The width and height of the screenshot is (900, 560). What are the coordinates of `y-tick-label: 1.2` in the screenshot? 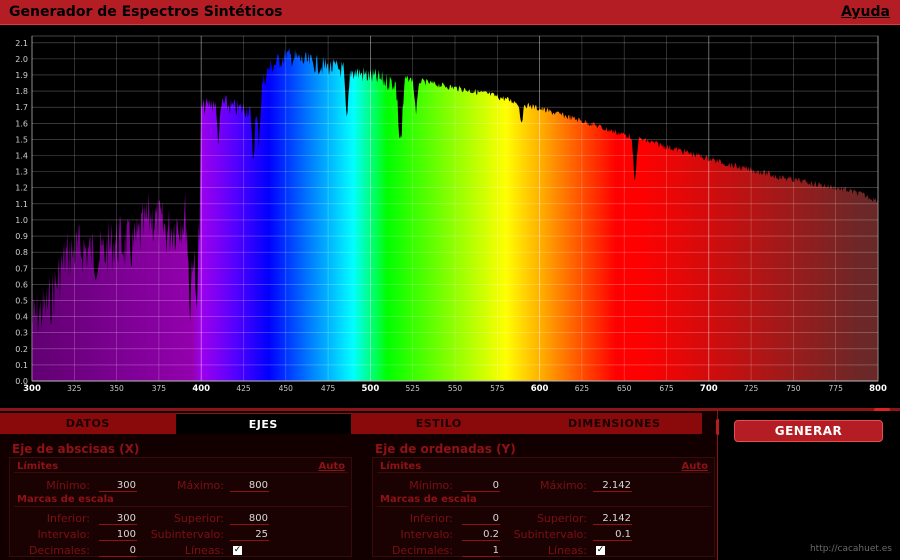 It's located at (21, 188).